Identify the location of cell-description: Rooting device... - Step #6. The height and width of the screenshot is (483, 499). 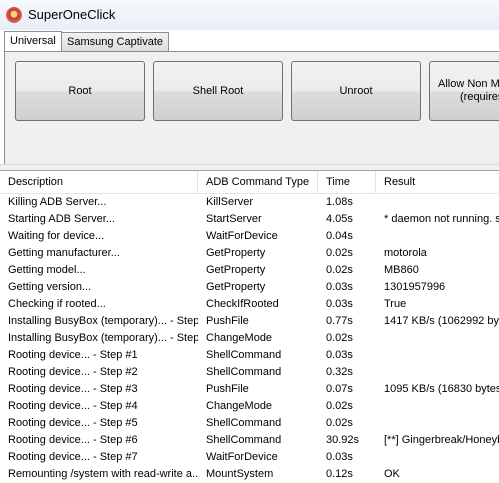
(73, 440).